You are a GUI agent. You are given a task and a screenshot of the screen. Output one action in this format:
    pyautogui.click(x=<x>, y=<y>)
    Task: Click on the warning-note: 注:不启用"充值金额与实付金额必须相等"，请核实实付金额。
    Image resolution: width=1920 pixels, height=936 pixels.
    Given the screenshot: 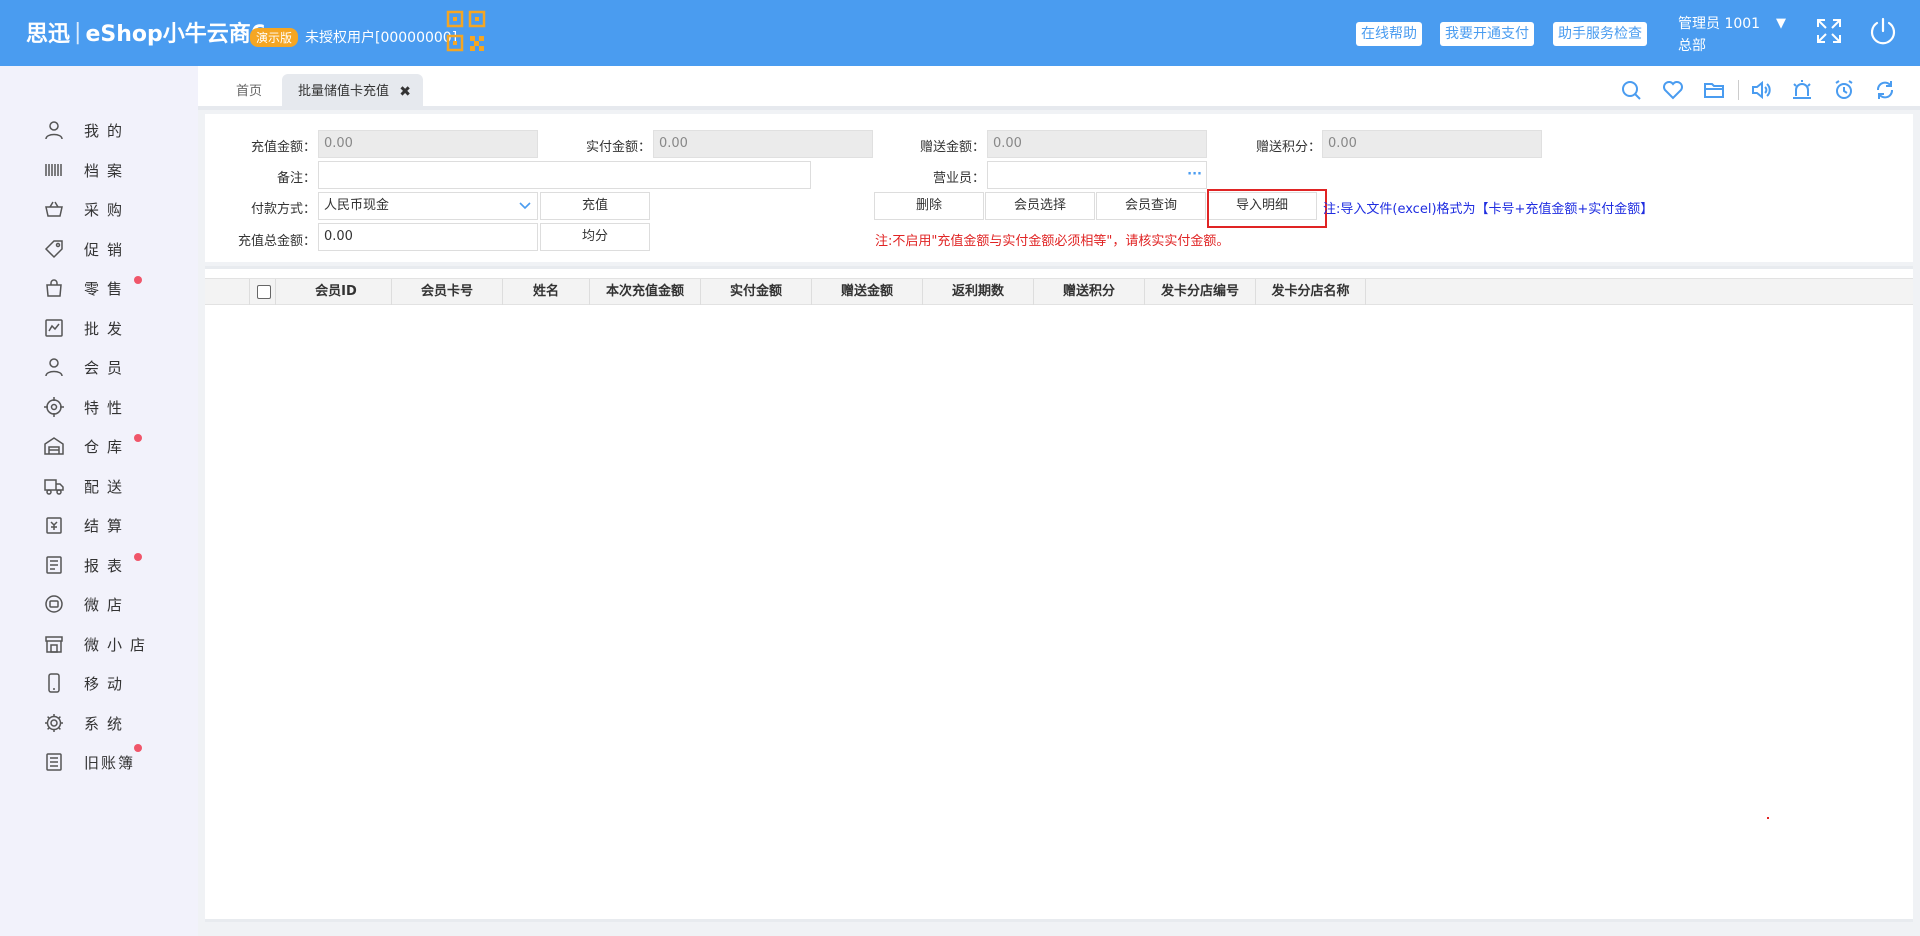 What is the action you would take?
    pyautogui.click(x=1052, y=241)
    